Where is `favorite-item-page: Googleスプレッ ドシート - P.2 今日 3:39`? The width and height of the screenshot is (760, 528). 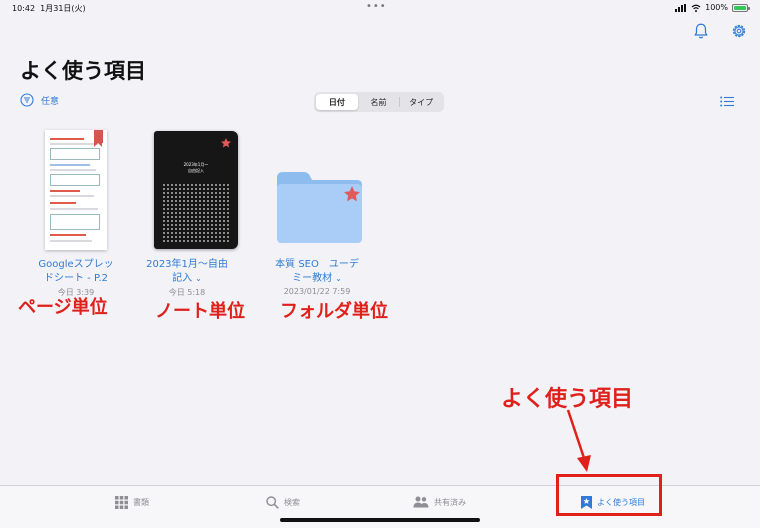 favorite-item-page: Googleスプレッ ドシート - P.2 今日 3:39 is located at coordinates (76, 213).